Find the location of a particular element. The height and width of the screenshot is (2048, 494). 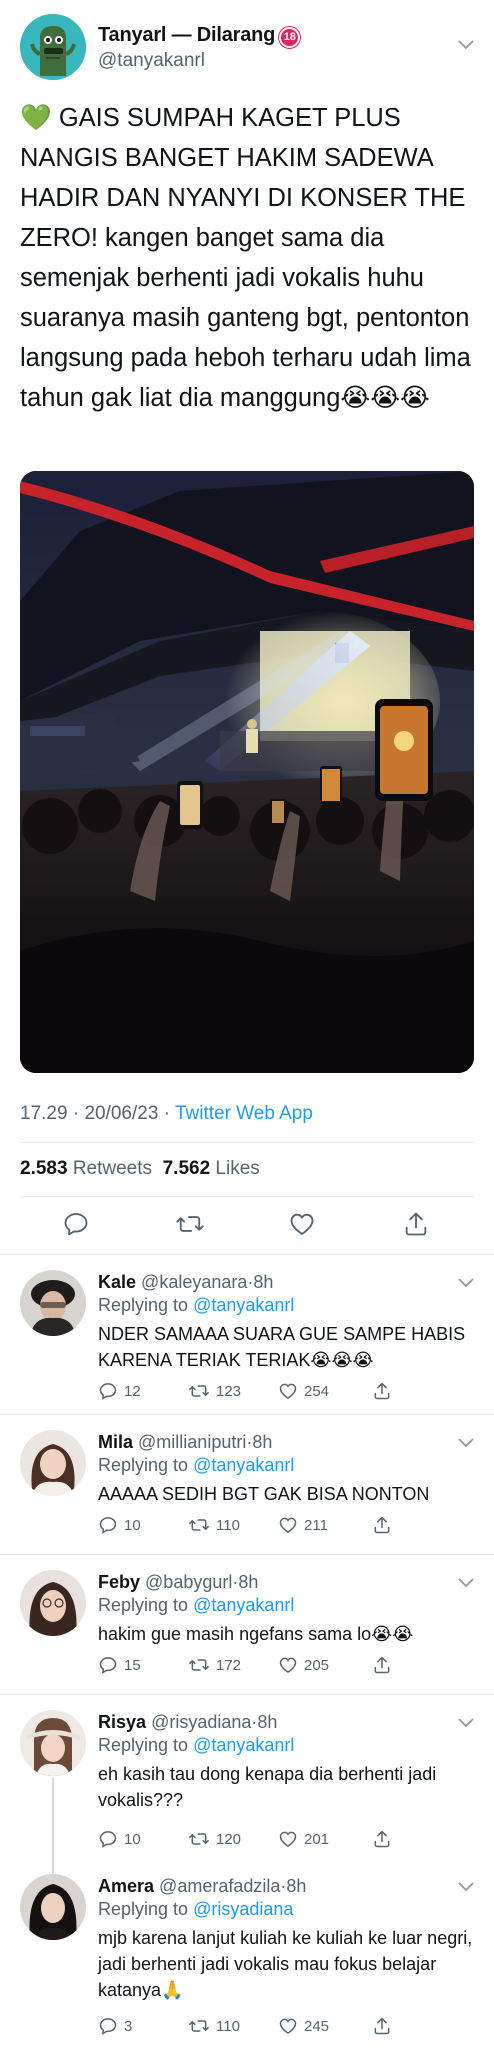

reply-display-name: Feby is located at coordinates (119, 1582).